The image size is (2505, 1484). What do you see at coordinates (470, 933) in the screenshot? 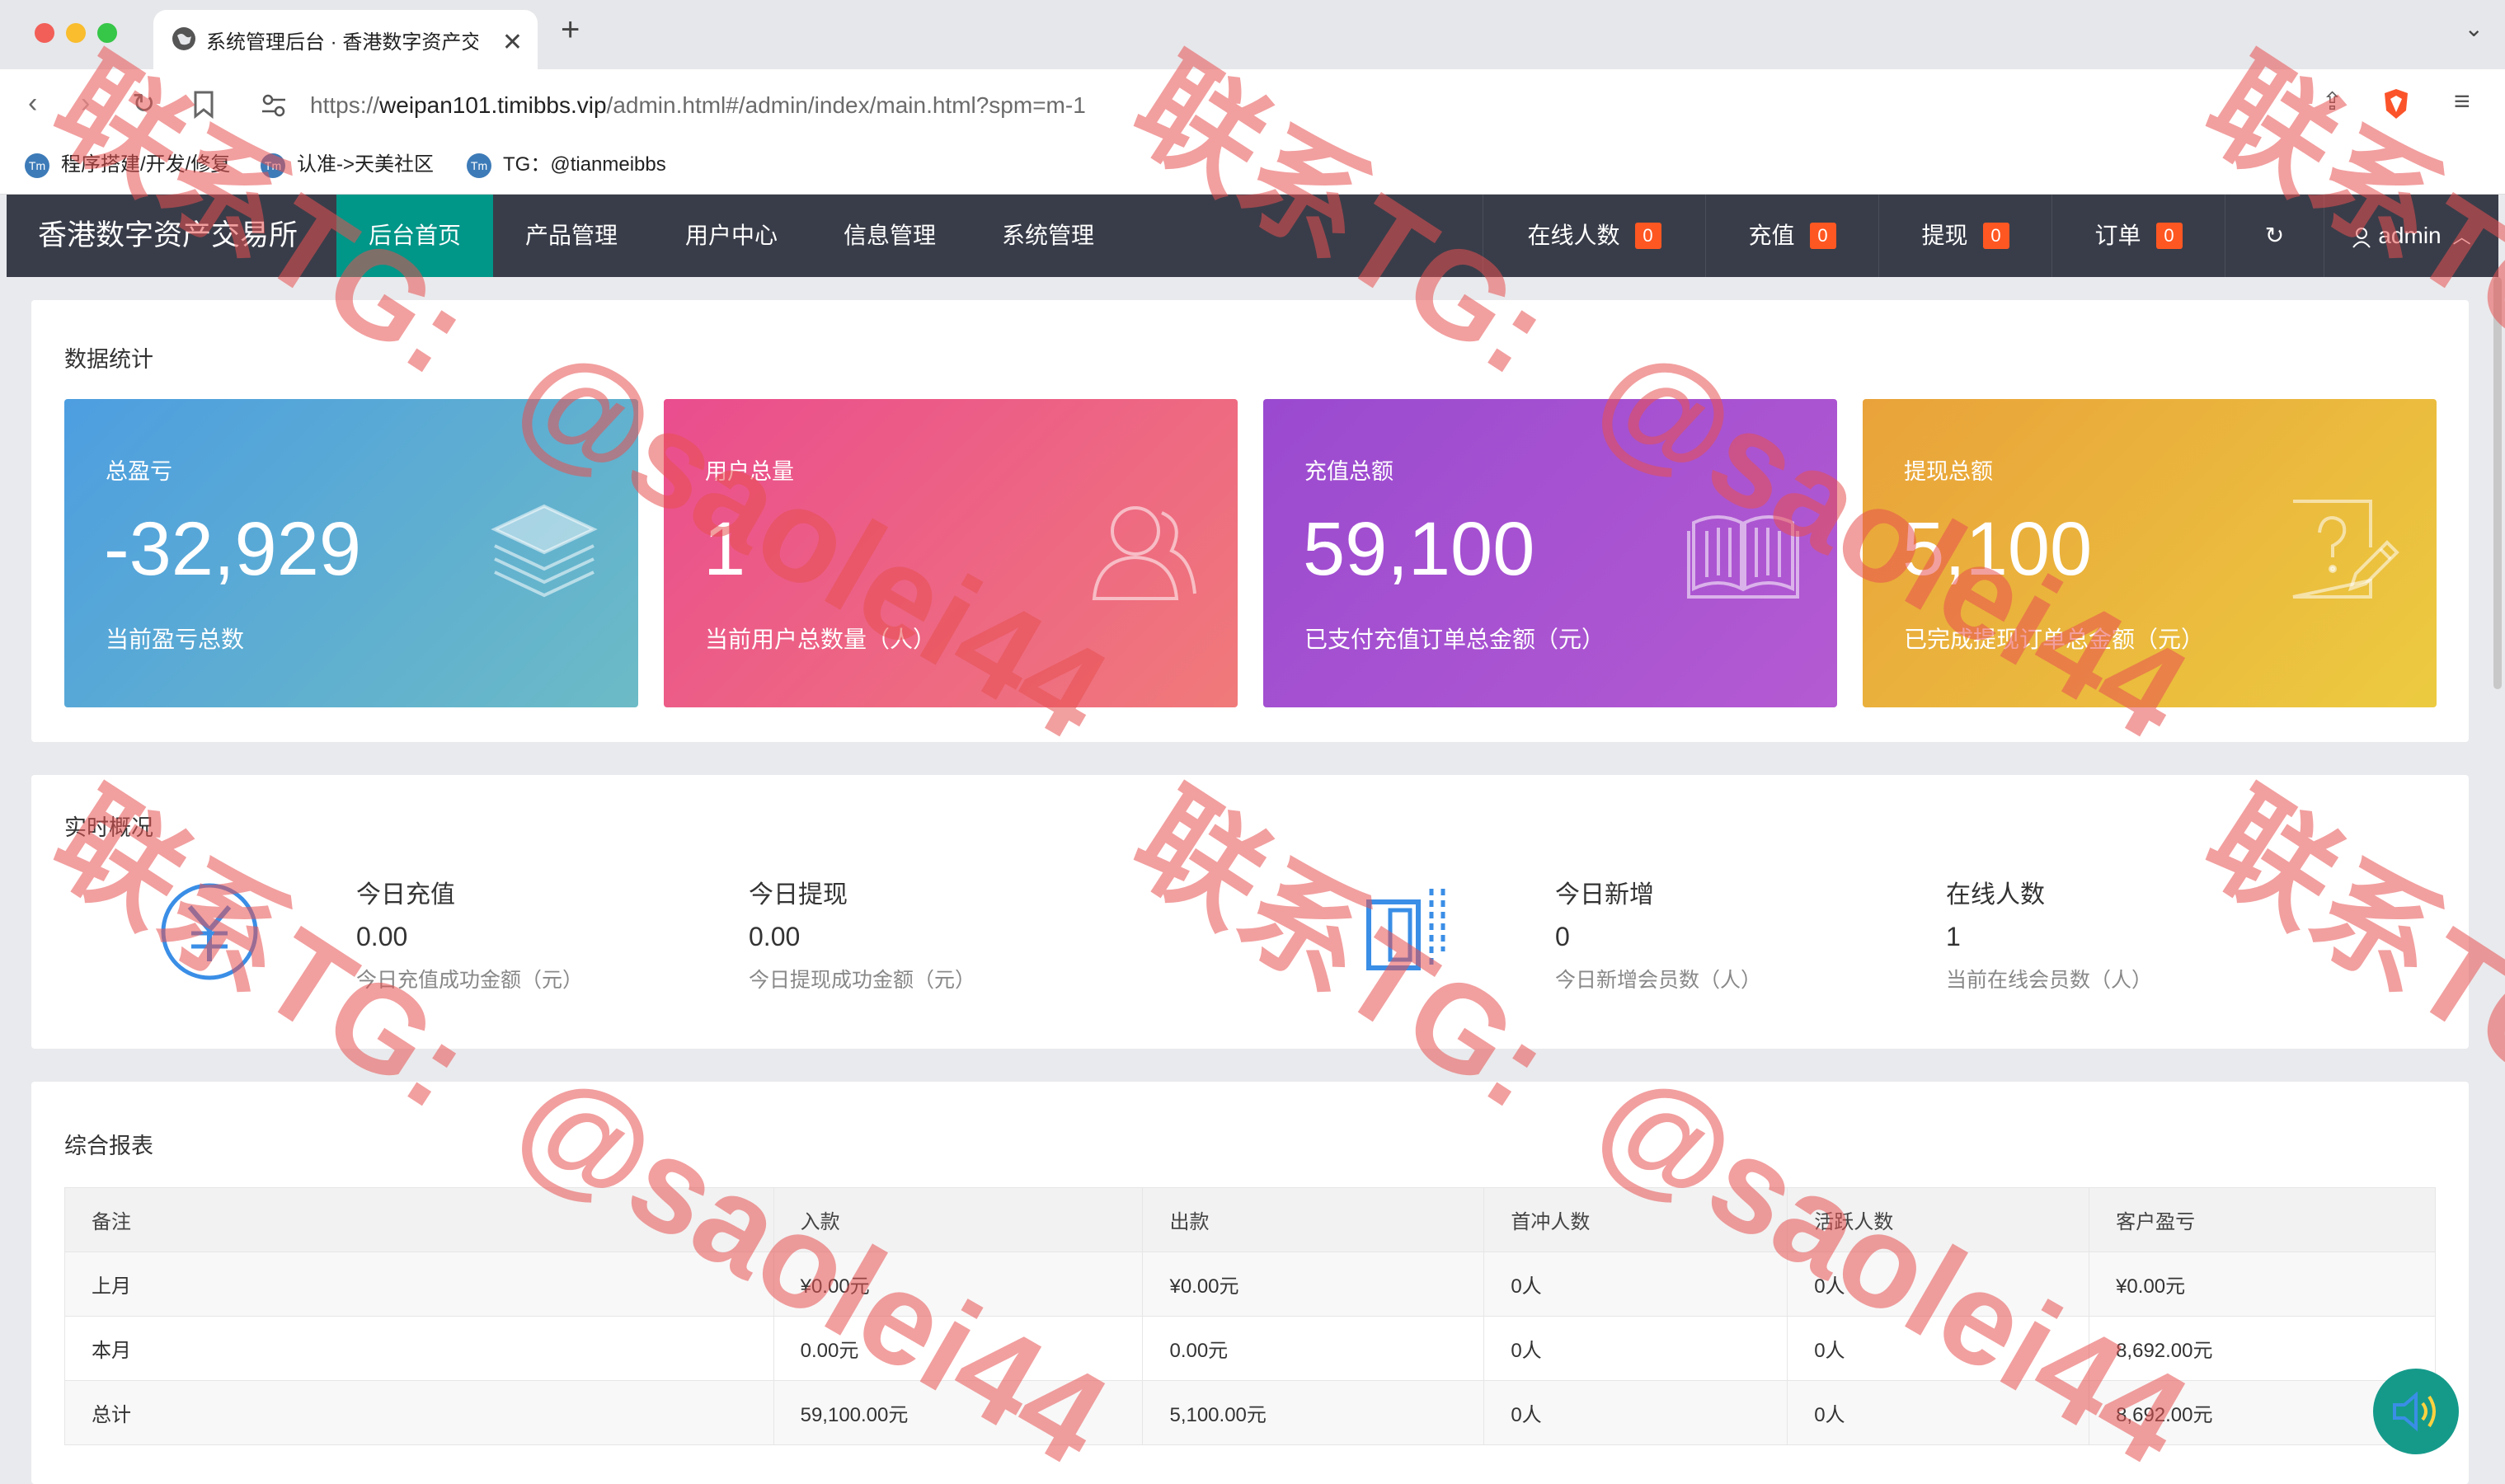
I see `today-recharge: 今日充值 0.00 今日充值成功金额（元）` at bounding box center [470, 933].